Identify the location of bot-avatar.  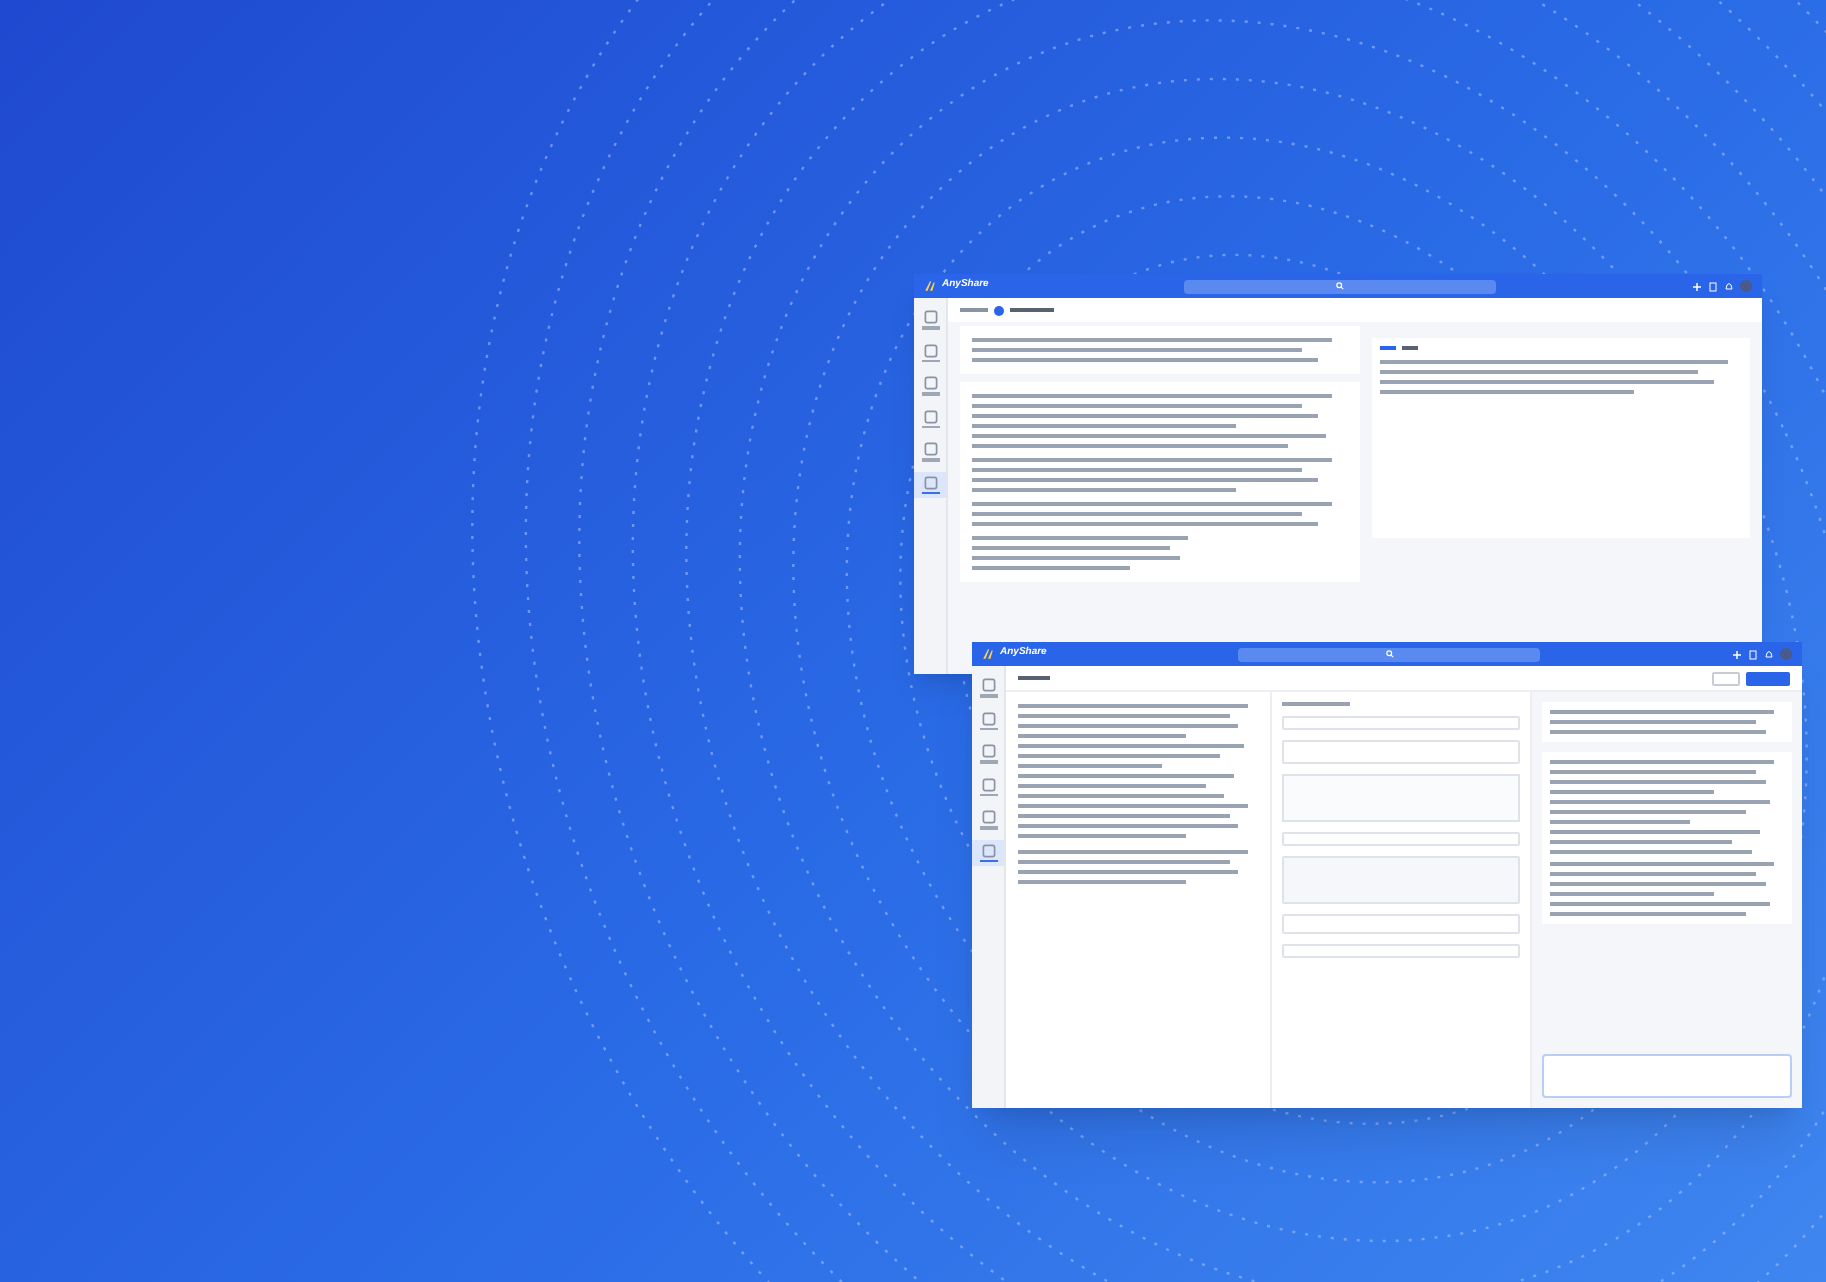
(999, 310).